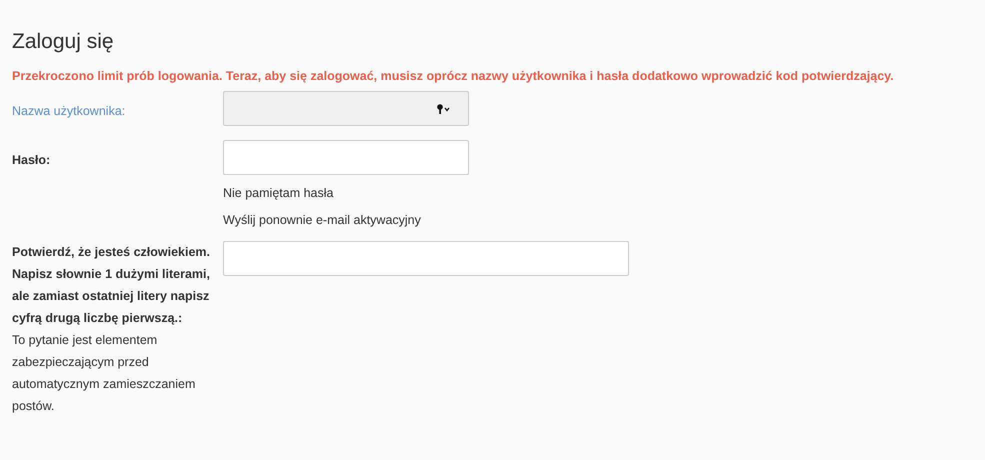 The image size is (985, 460). Describe the element at coordinates (104, 373) in the screenshot. I see `field-hint: To pytanie jest elementem zabezpieczającym przed automatycznym zamieszczaniem postów.` at that location.